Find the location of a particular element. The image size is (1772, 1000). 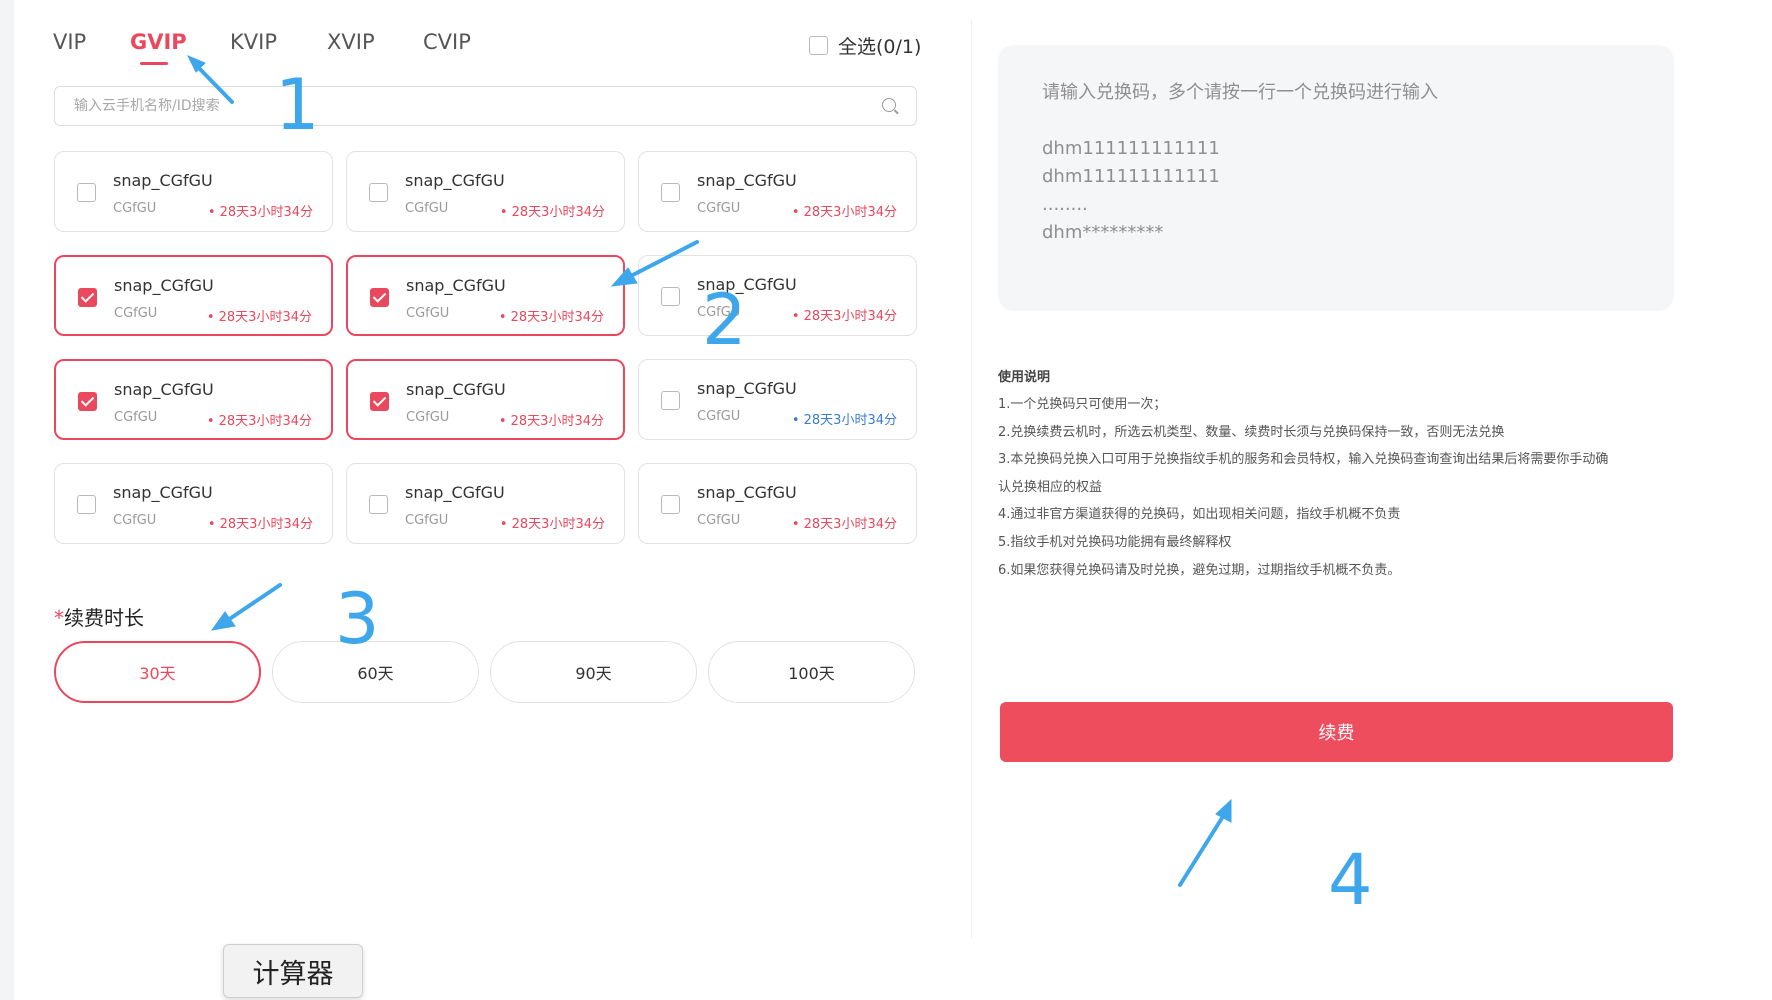

select-all-toggle: 全选(0/1) is located at coordinates (865, 45).